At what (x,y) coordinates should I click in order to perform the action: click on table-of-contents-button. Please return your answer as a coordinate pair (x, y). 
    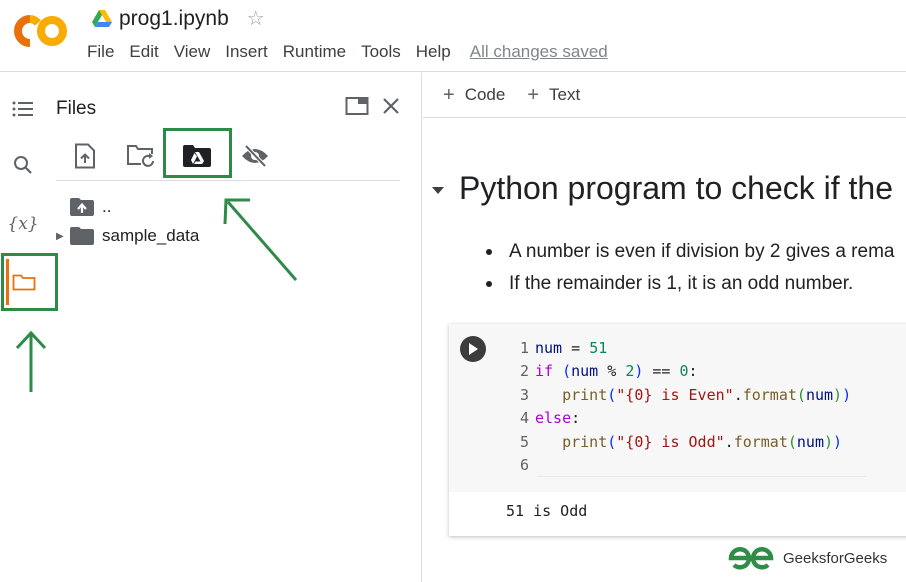
    Looking at the image, I should click on (23, 109).